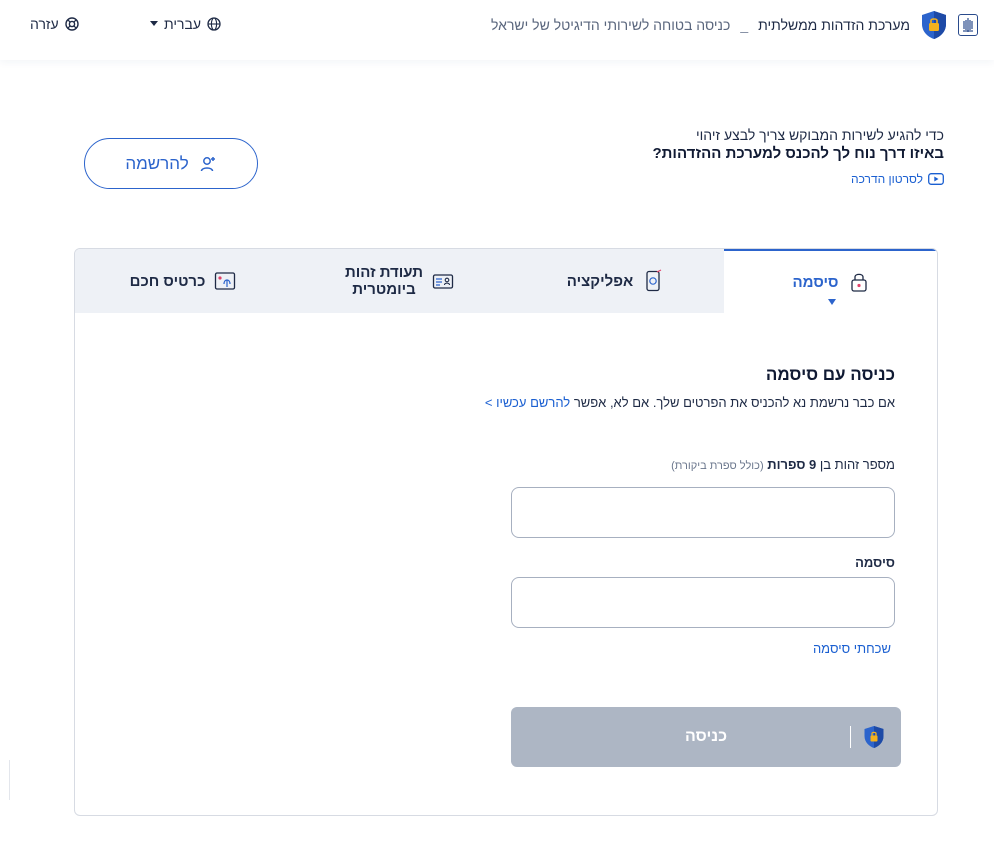 The height and width of the screenshot is (863, 994). What do you see at coordinates (527, 402) in the screenshot?
I see `register-now-link: להרשם עכשיו >` at bounding box center [527, 402].